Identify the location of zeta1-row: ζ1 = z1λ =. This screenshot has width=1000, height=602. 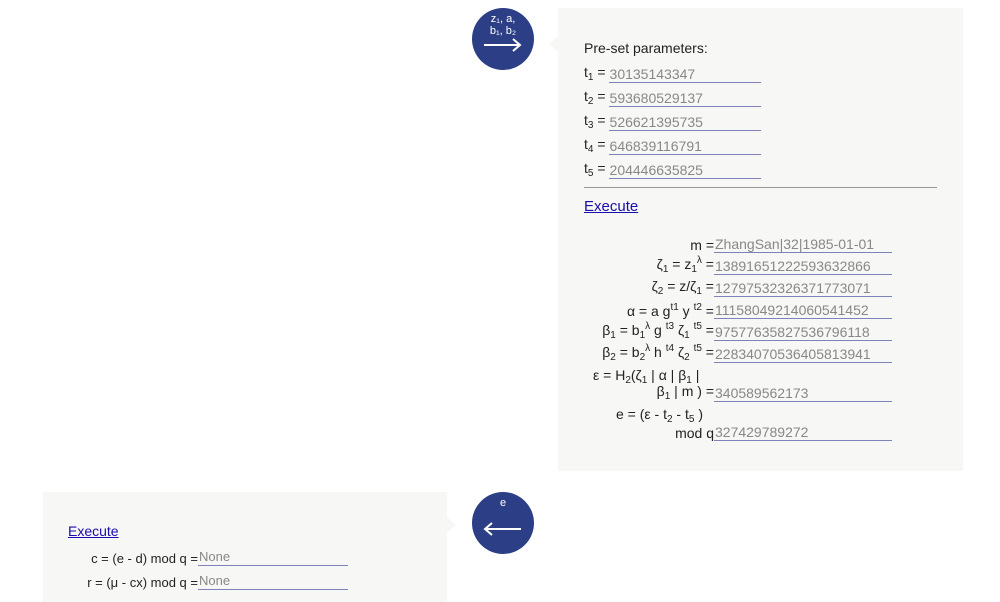
(725, 265).